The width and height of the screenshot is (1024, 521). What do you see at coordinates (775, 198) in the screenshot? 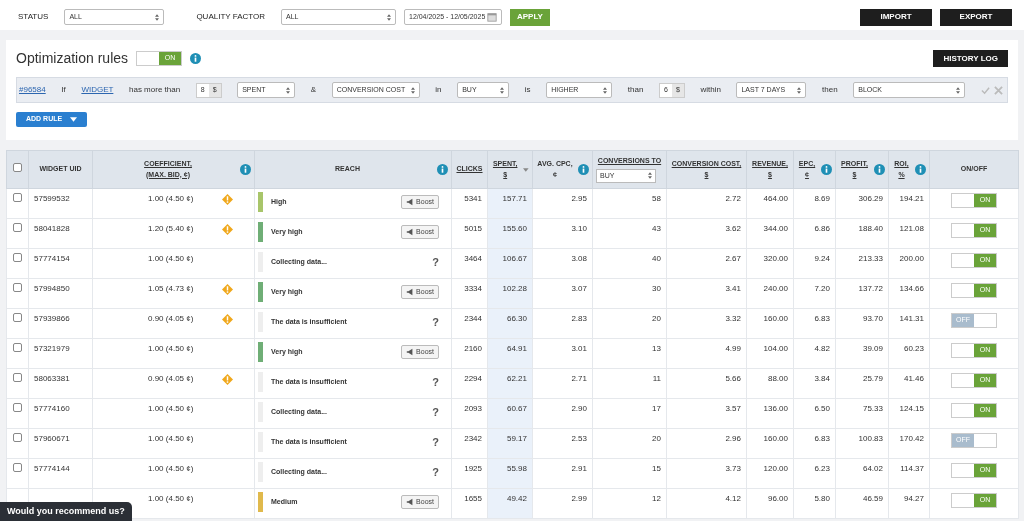
I see `table-cell: 464.00` at bounding box center [775, 198].